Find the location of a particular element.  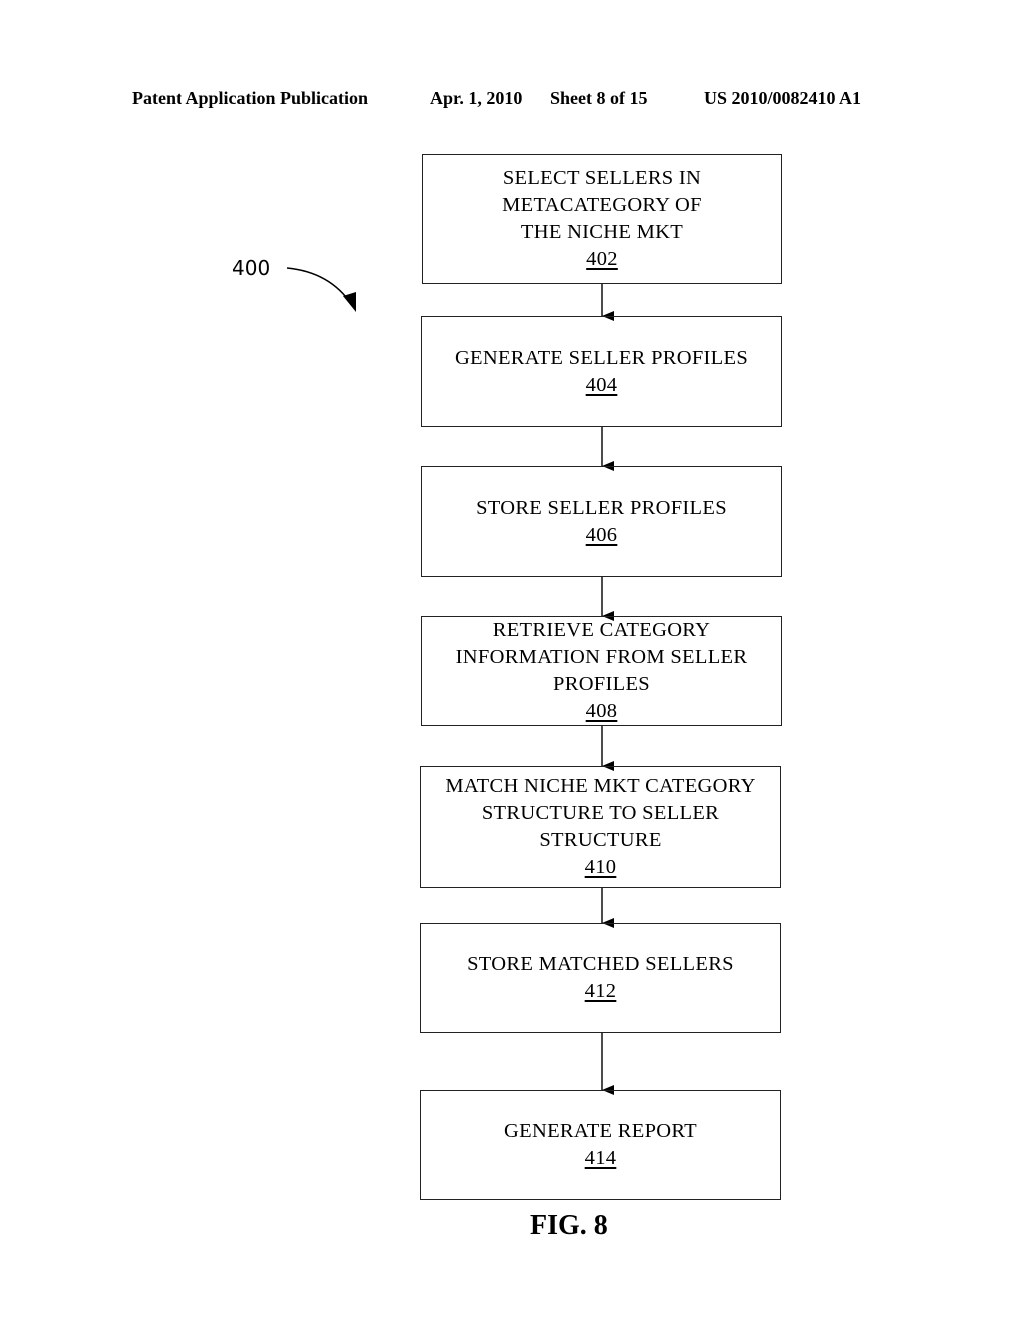

step-text-line: STORE SELLER PROFILES is located at coordinates (601, 507).